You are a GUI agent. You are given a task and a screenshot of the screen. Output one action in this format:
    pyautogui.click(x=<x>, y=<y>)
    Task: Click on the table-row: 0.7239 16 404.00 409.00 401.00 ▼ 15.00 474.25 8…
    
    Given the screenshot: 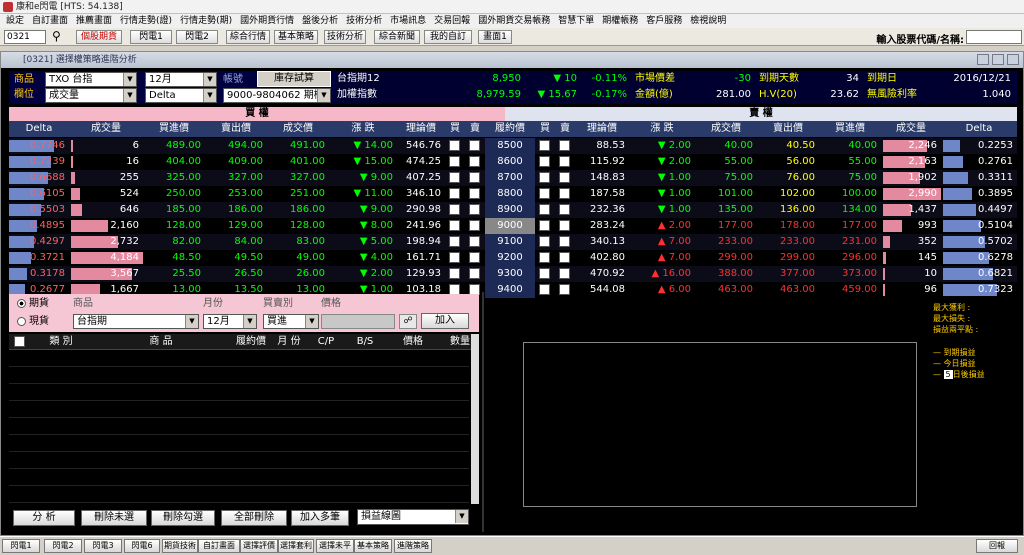 What is the action you would take?
    pyautogui.click(x=513, y=162)
    